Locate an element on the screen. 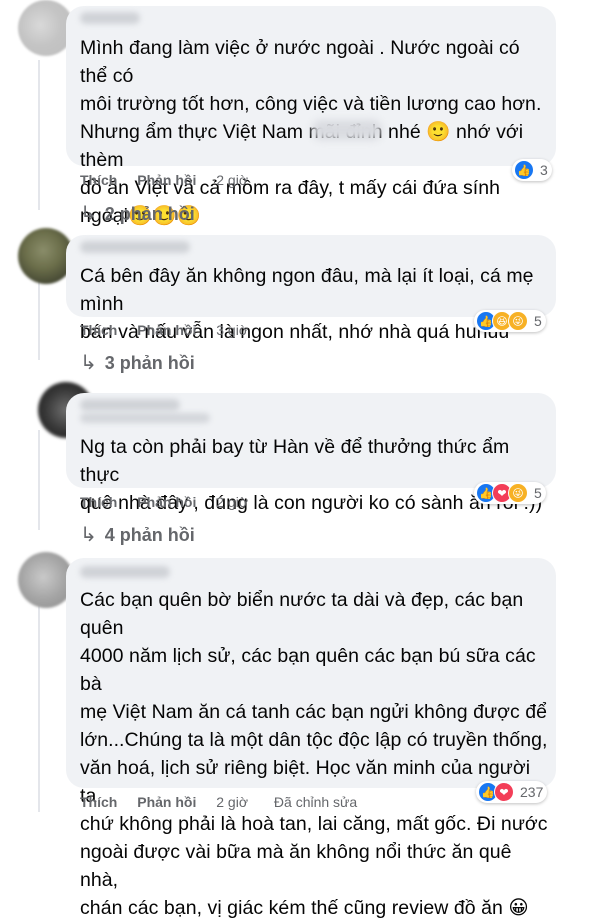 This screenshot has height=922, width=600. view-replies-link: ↳ 4 phản hồi is located at coordinates (137, 534).